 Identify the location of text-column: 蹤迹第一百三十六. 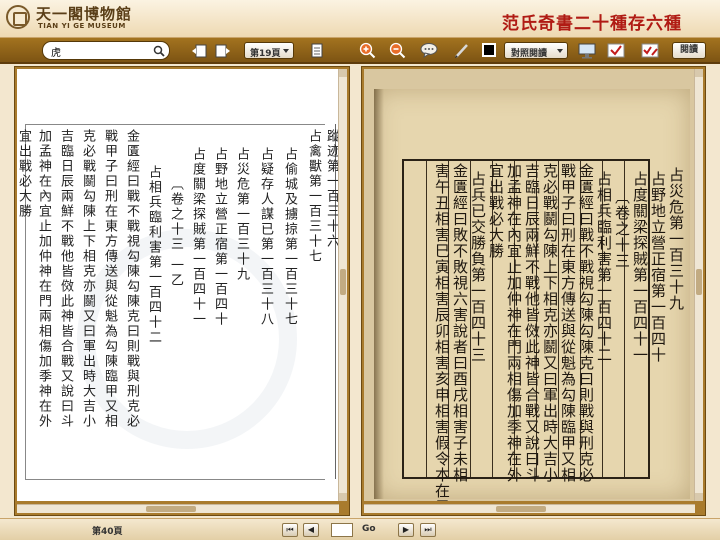
(331, 189).